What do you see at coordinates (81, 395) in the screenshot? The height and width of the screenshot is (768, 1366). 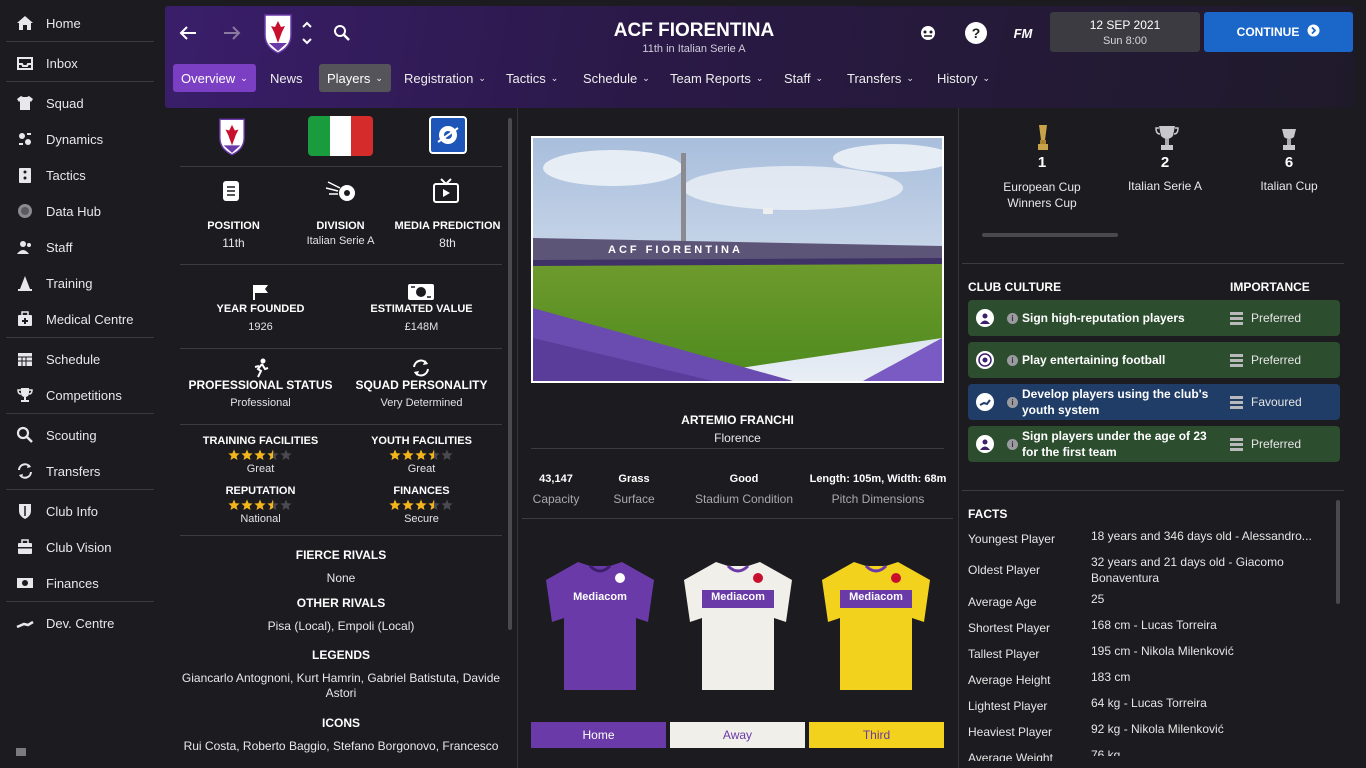 I see `nav-item-competitions: Competitions` at bounding box center [81, 395].